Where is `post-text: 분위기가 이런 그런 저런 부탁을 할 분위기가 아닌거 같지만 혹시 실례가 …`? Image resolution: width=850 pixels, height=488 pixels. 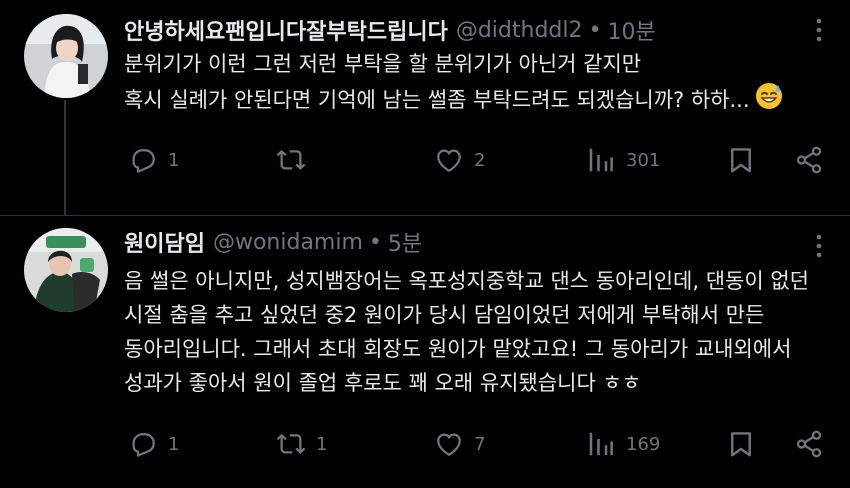
post-text: 분위기가 이런 그런 저런 부탁을 할 분위기가 아닌거 같지만 혹시 실례가 … is located at coordinates (474, 84).